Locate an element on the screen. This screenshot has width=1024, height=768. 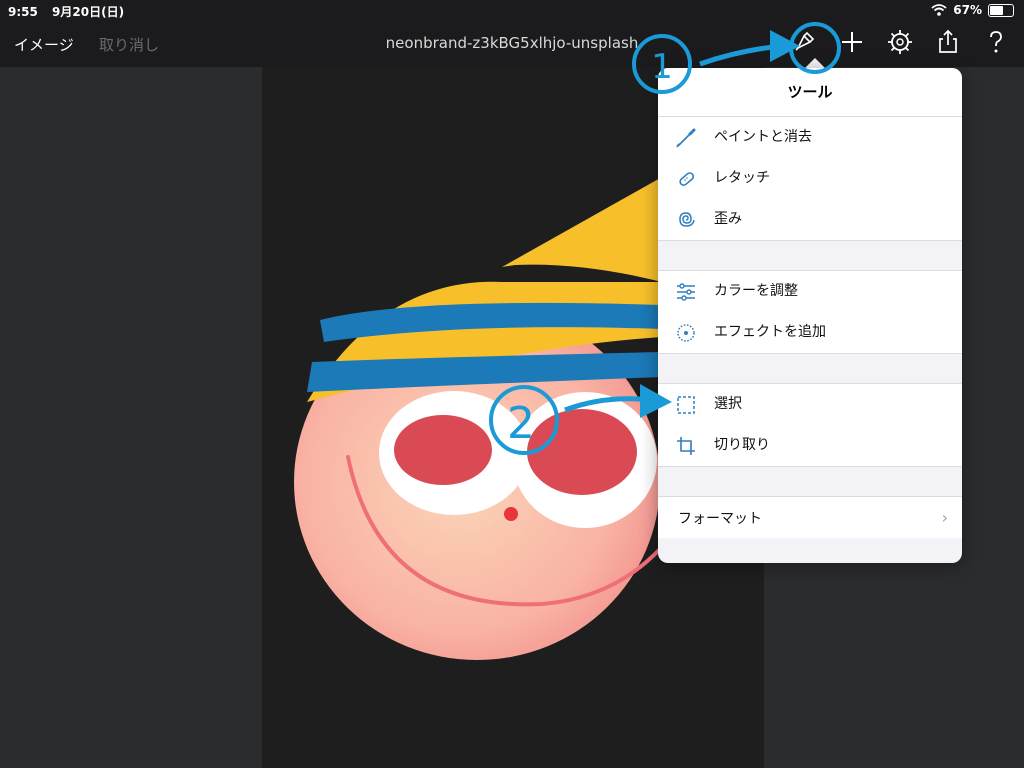
add-effect-item: エフェクトを追加 is located at coordinates (810, 332).